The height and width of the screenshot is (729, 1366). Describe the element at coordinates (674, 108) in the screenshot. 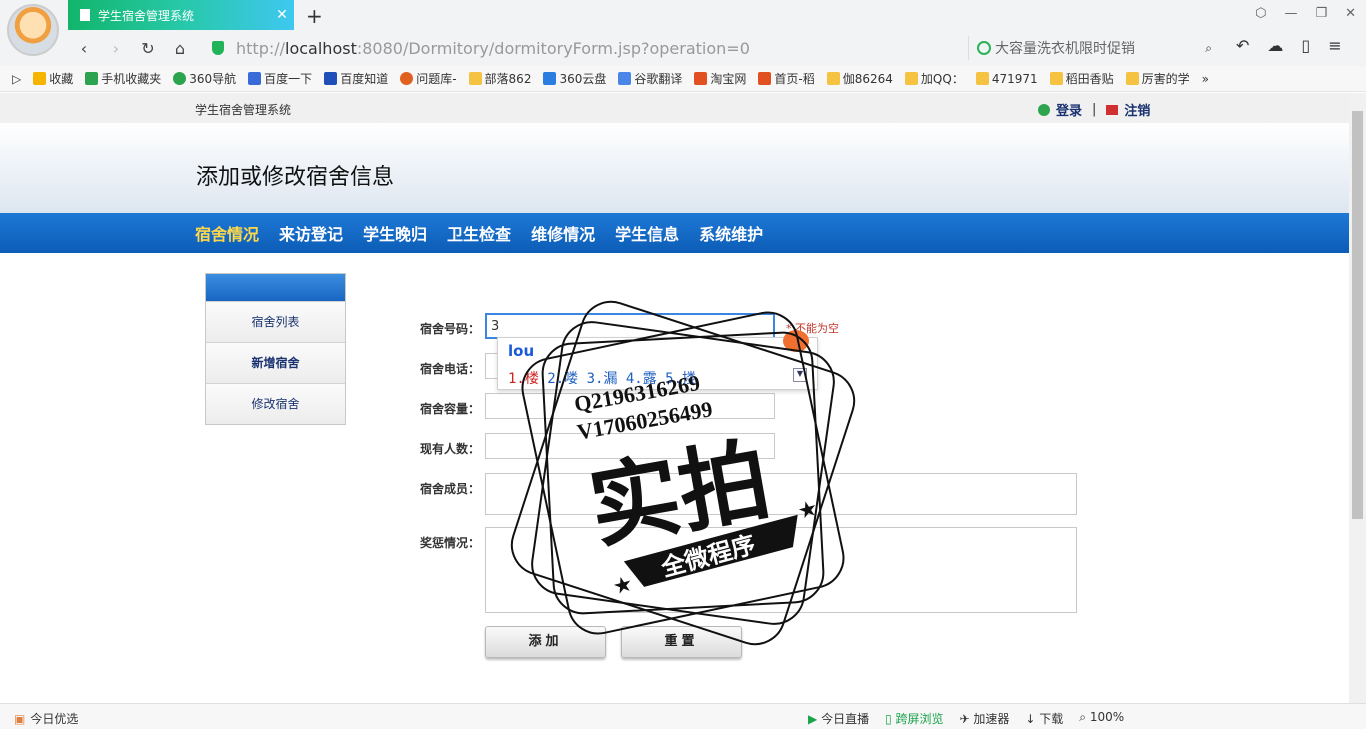

I see `site-topbar: 学生宿舍管理系统 登录 | 注销` at that location.